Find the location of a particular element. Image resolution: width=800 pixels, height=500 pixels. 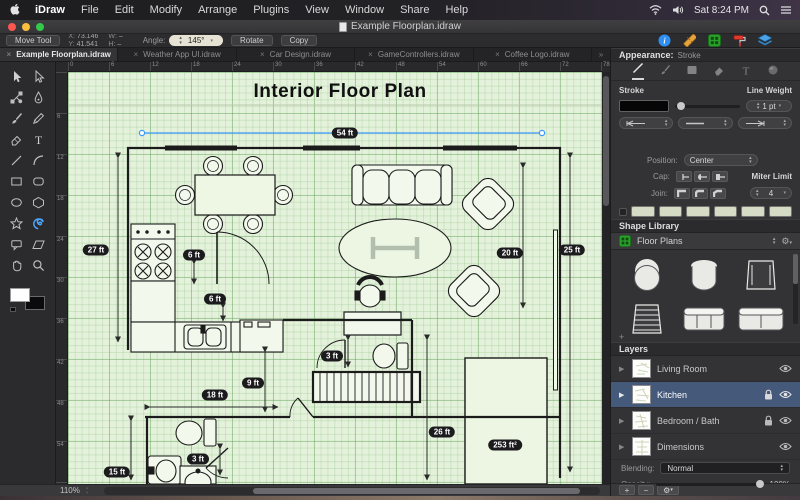

dimension-label-9ft: 9 ft is located at coordinates (253, 383).